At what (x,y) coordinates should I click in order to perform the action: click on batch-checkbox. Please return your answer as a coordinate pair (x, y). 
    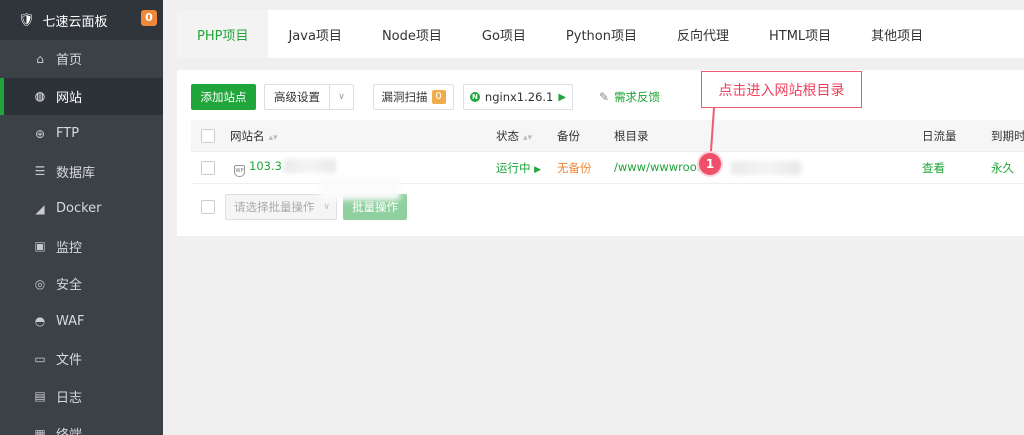
    Looking at the image, I should click on (208, 207).